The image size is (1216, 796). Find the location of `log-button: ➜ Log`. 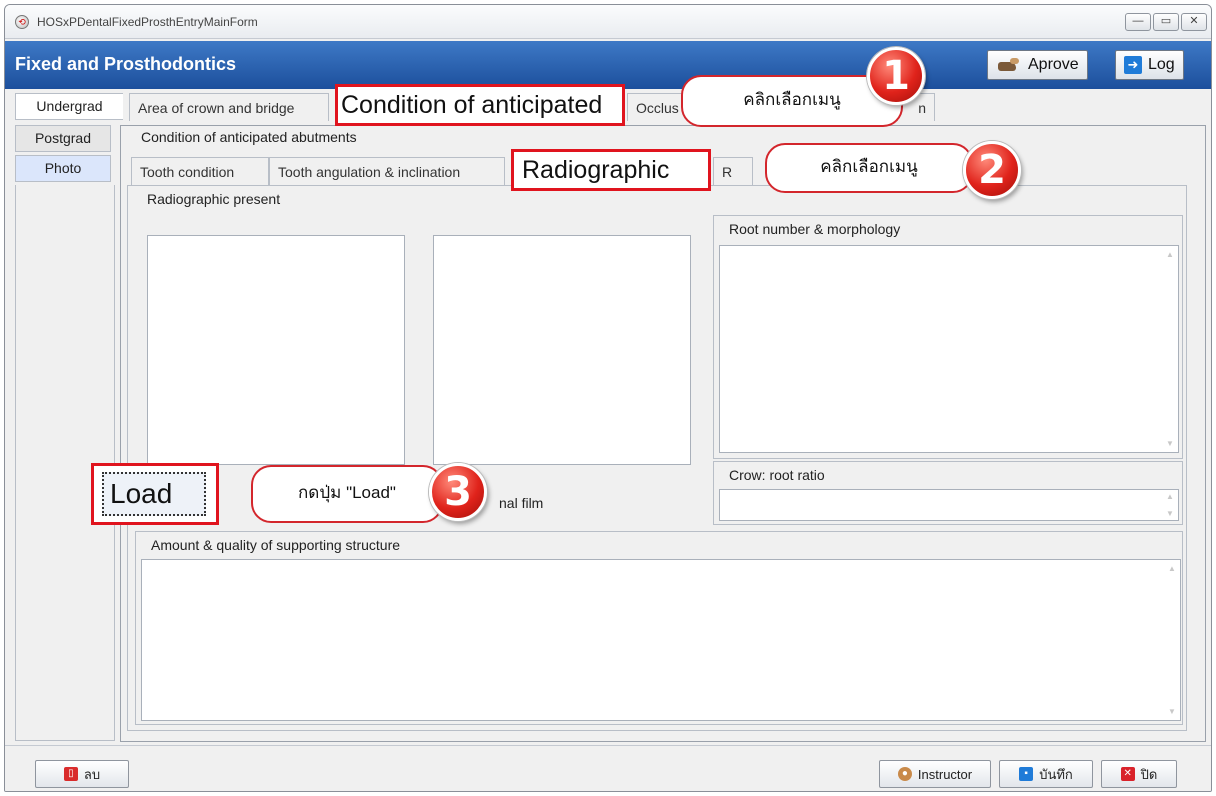

log-button: ➜ Log is located at coordinates (1149, 65).